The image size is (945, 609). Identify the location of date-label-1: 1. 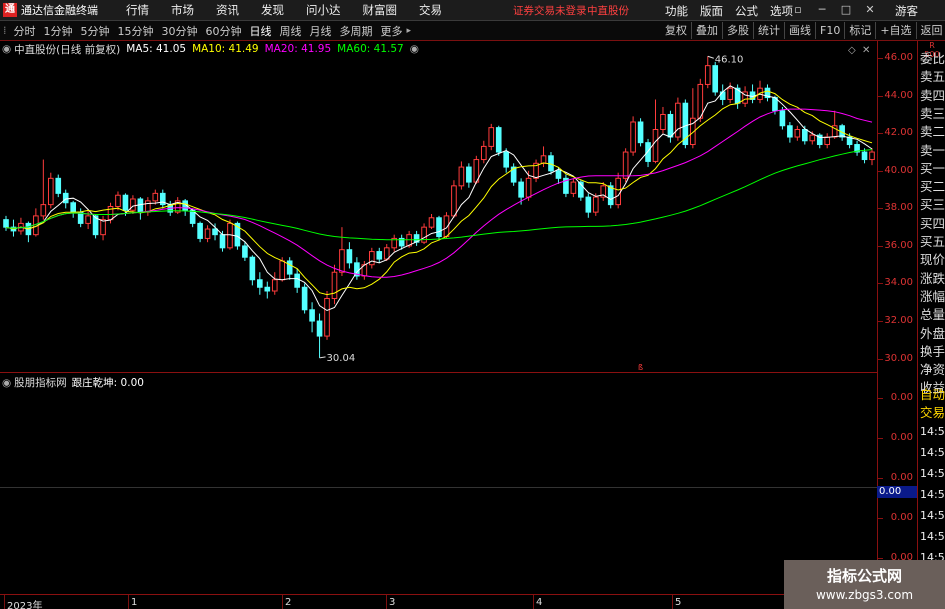
(134, 602).